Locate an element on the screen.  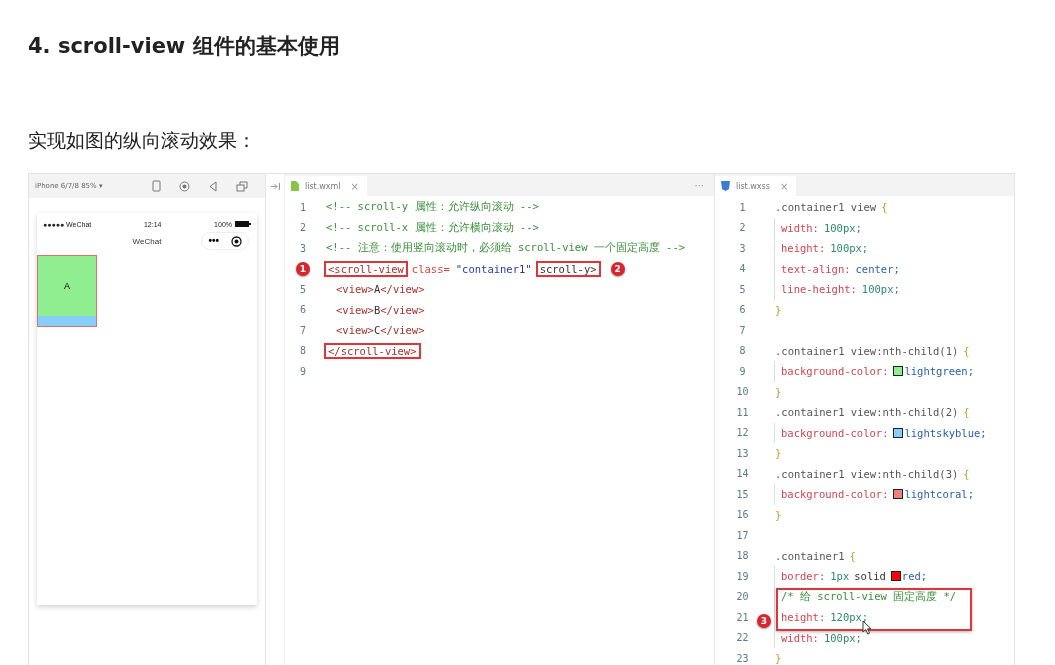
more-button: ··· is located at coordinates (699, 185).